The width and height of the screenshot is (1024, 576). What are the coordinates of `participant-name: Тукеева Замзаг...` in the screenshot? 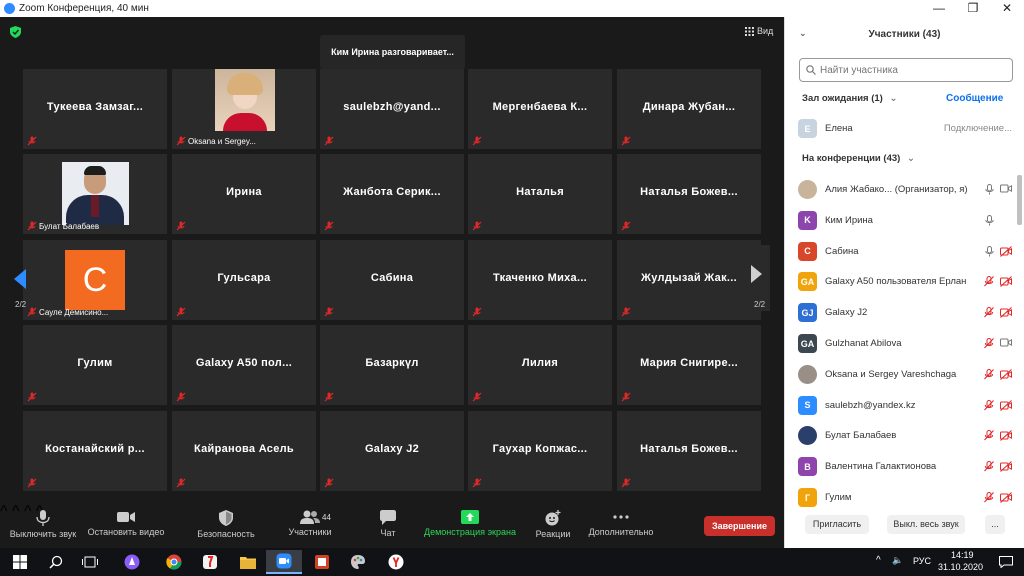 It's located at (95, 107).